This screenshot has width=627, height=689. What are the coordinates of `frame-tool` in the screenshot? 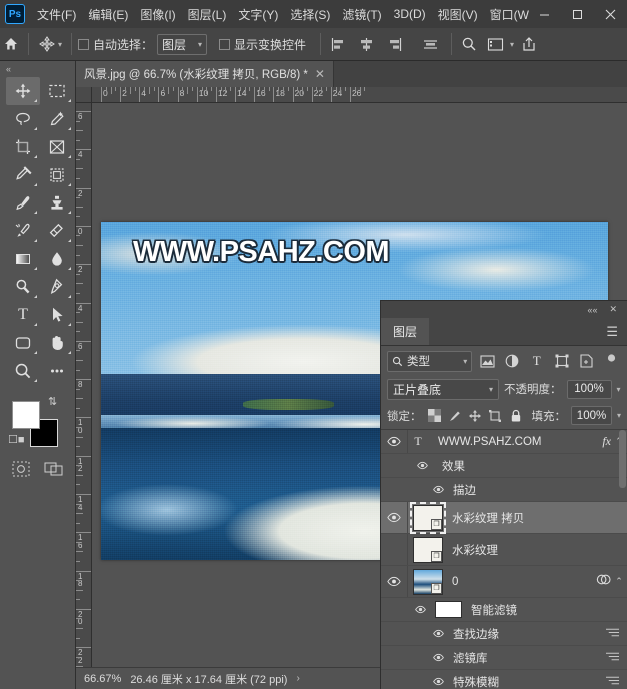 It's located at (57, 147).